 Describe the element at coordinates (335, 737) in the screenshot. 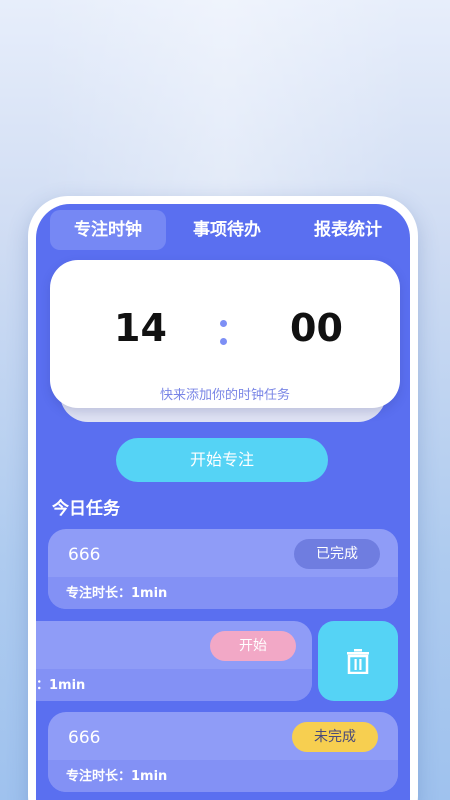

I see `status-badge-pending: 未完成` at that location.